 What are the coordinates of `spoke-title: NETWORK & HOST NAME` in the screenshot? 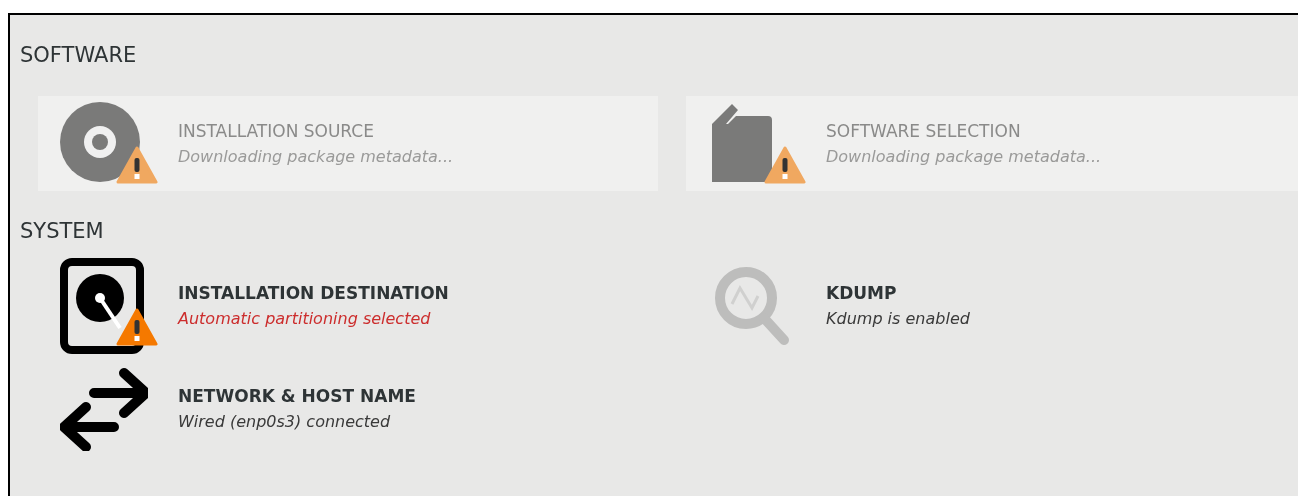 It's located at (297, 395).